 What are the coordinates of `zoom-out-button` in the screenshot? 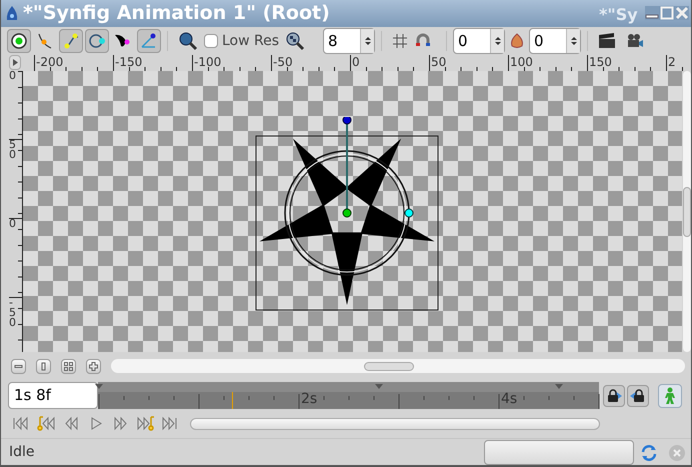 It's located at (18, 366).